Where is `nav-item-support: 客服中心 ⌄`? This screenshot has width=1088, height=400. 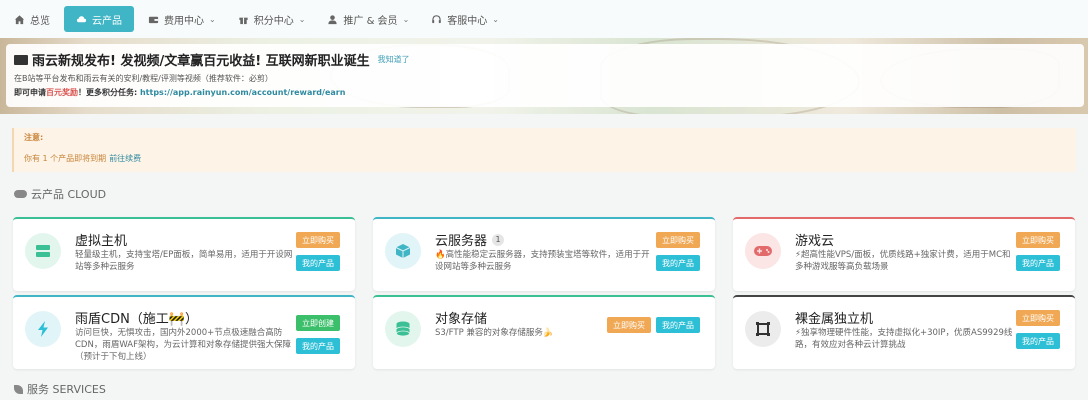
nav-item-support: 客服中心 ⌄ is located at coordinates (465, 19).